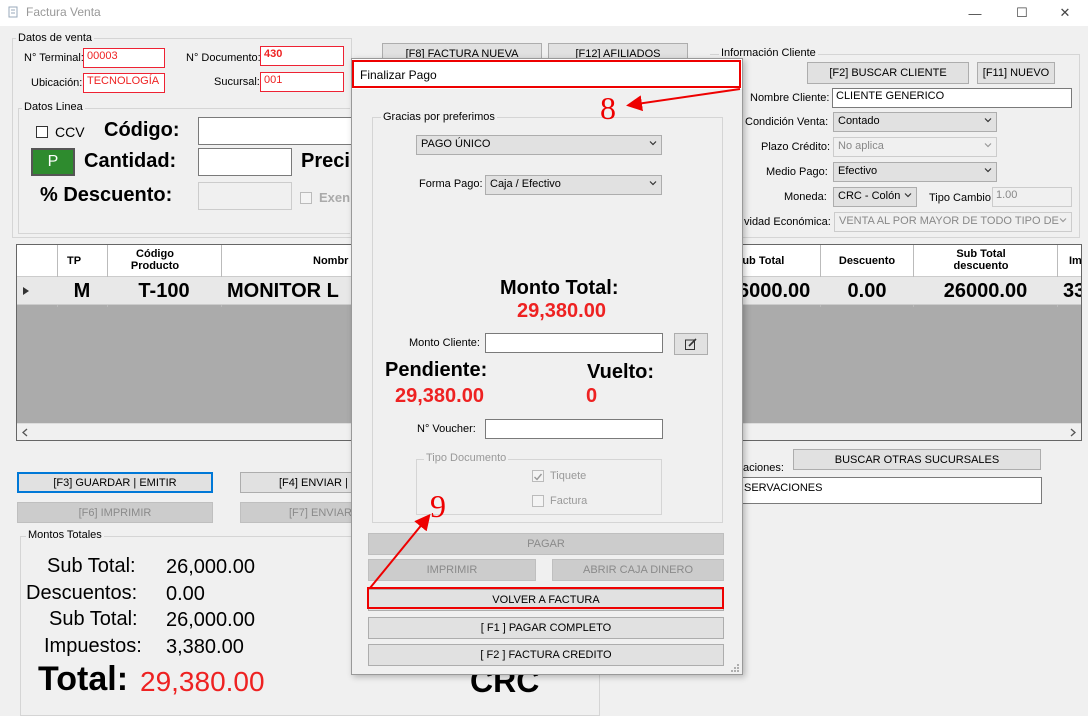  I want to click on cell-tp: M, so click(82, 291).